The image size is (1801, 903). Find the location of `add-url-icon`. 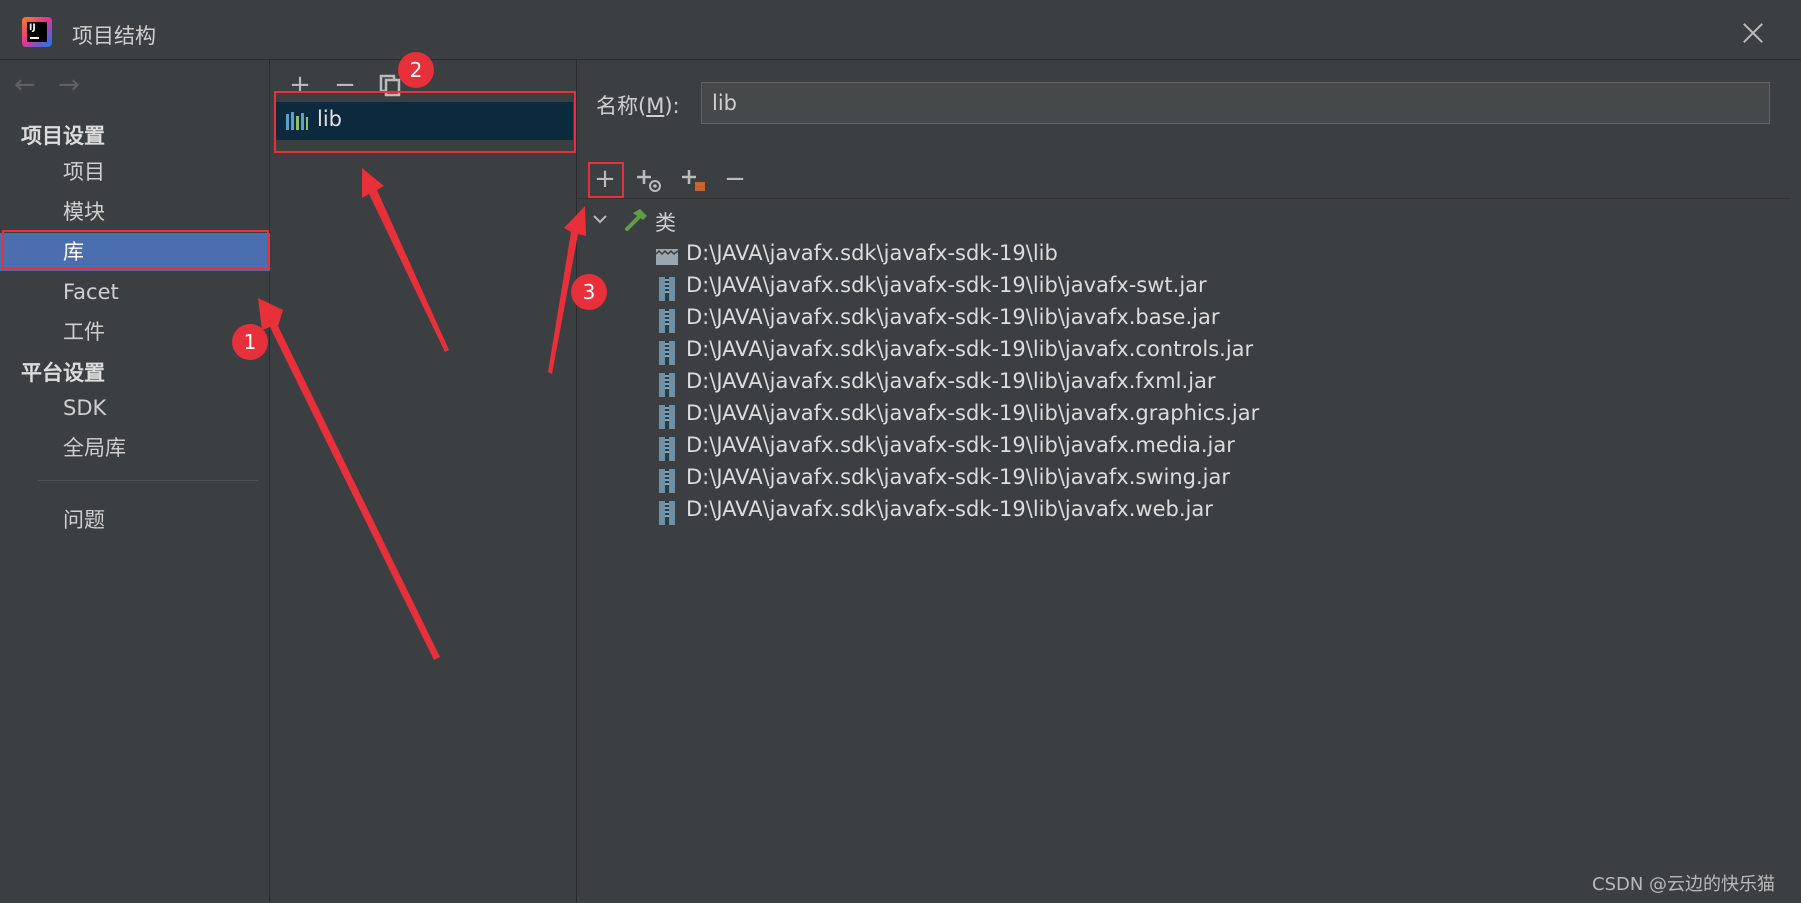

add-url-icon is located at coordinates (649, 181).